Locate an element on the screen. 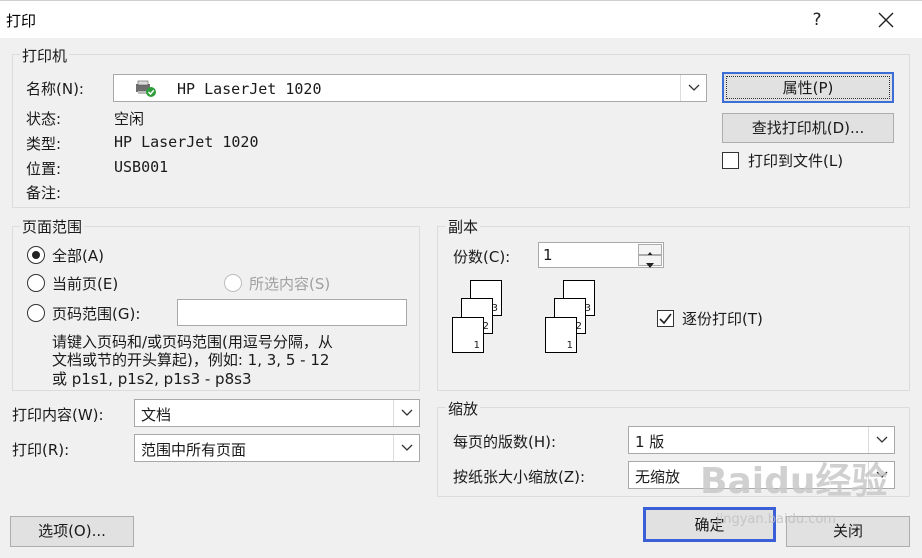 This screenshot has width=922, height=558. range-selection-radio is located at coordinates (233, 283).